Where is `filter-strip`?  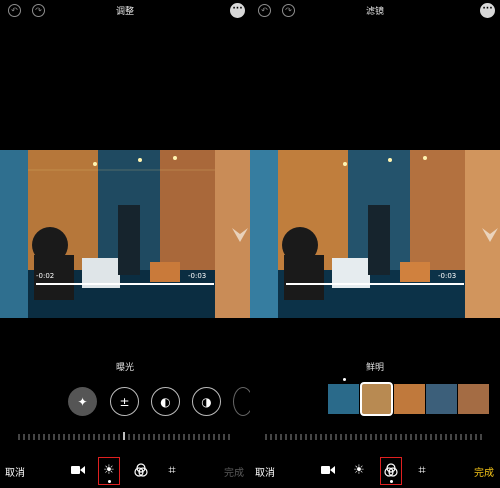
filter-strip is located at coordinates (414, 399).